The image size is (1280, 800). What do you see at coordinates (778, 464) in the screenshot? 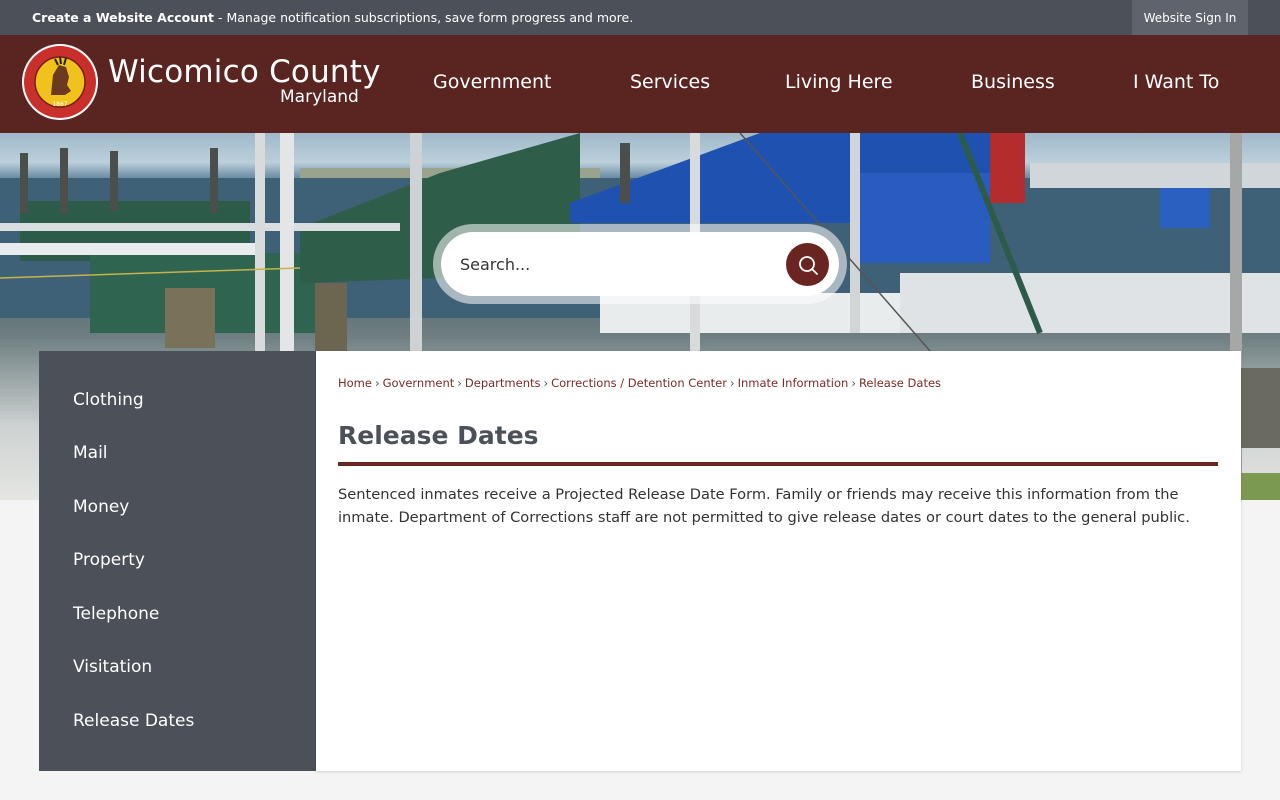
I see `title-divider` at bounding box center [778, 464].